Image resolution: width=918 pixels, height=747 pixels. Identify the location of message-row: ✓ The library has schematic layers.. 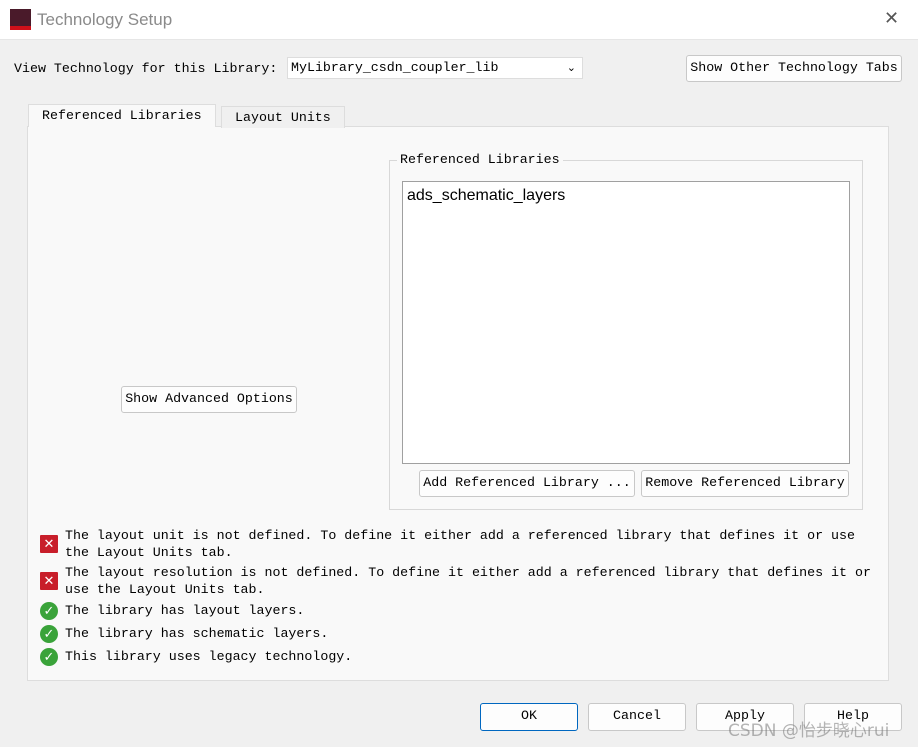
(460, 634).